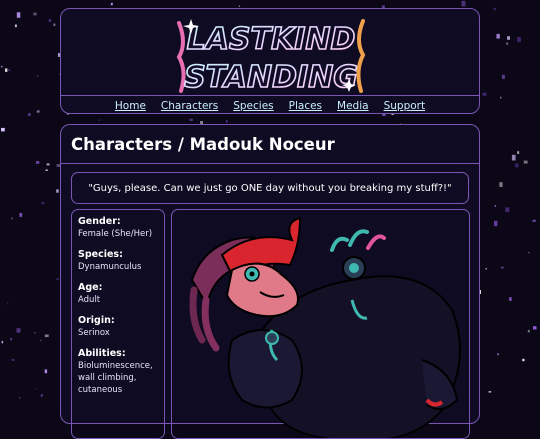 The width and height of the screenshot is (540, 439). I want to click on info-gender: Gender: Female (She/Her), so click(118, 228).